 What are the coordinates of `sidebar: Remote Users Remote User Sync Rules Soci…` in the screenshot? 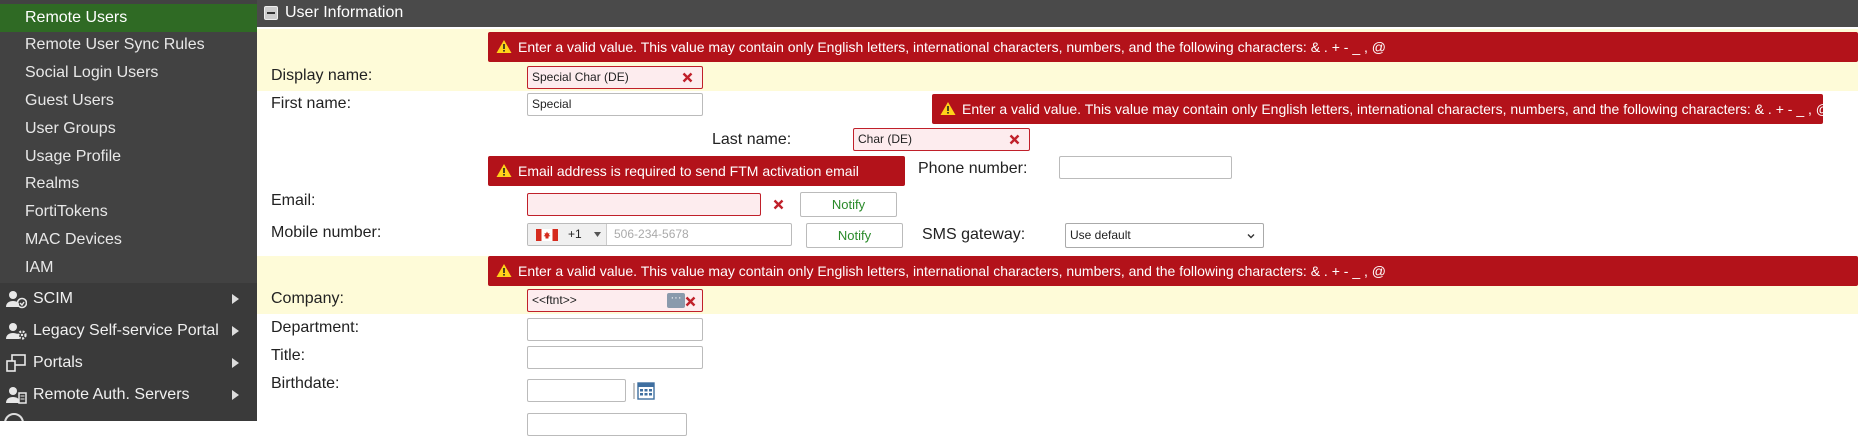 It's located at (128, 210).